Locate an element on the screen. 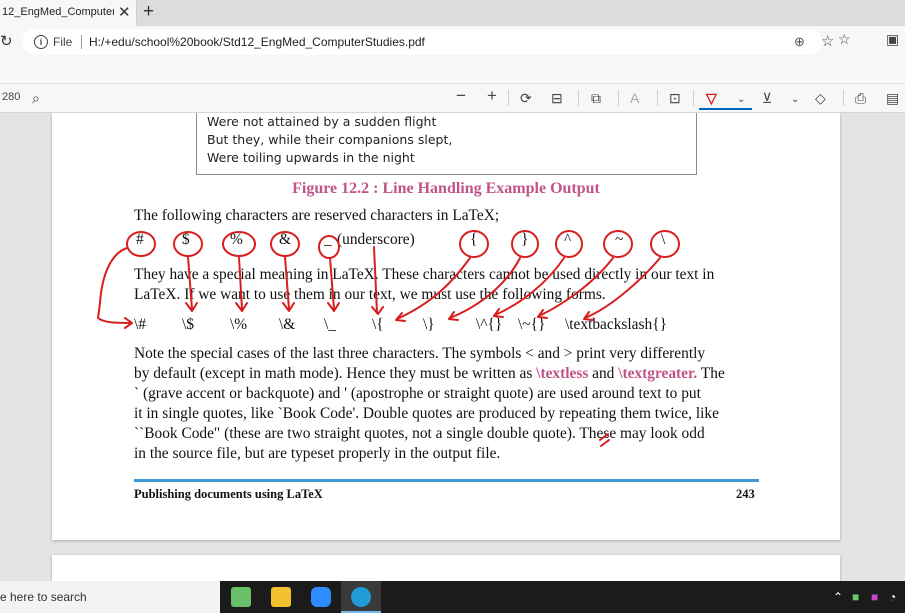 The image size is (905, 613). network-icon: ◔ is located at coordinates (892, 597).